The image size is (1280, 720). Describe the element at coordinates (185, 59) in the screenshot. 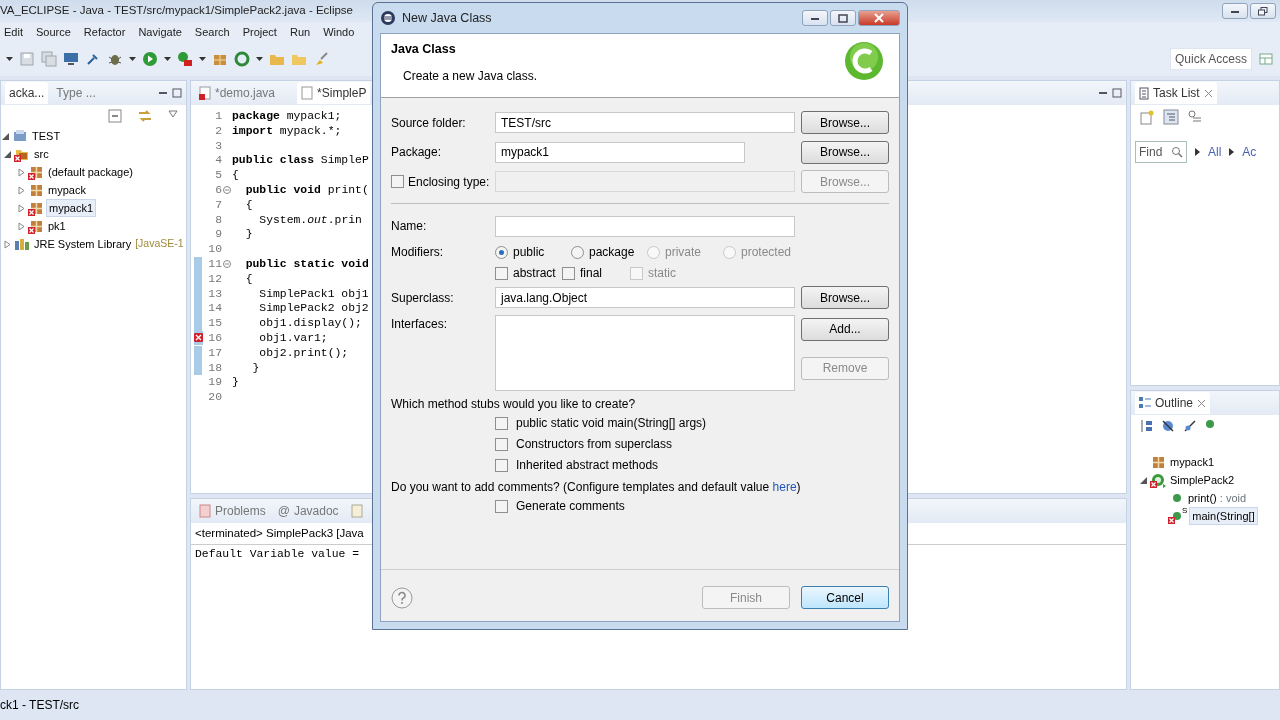

I see `run-stop-icon` at that location.